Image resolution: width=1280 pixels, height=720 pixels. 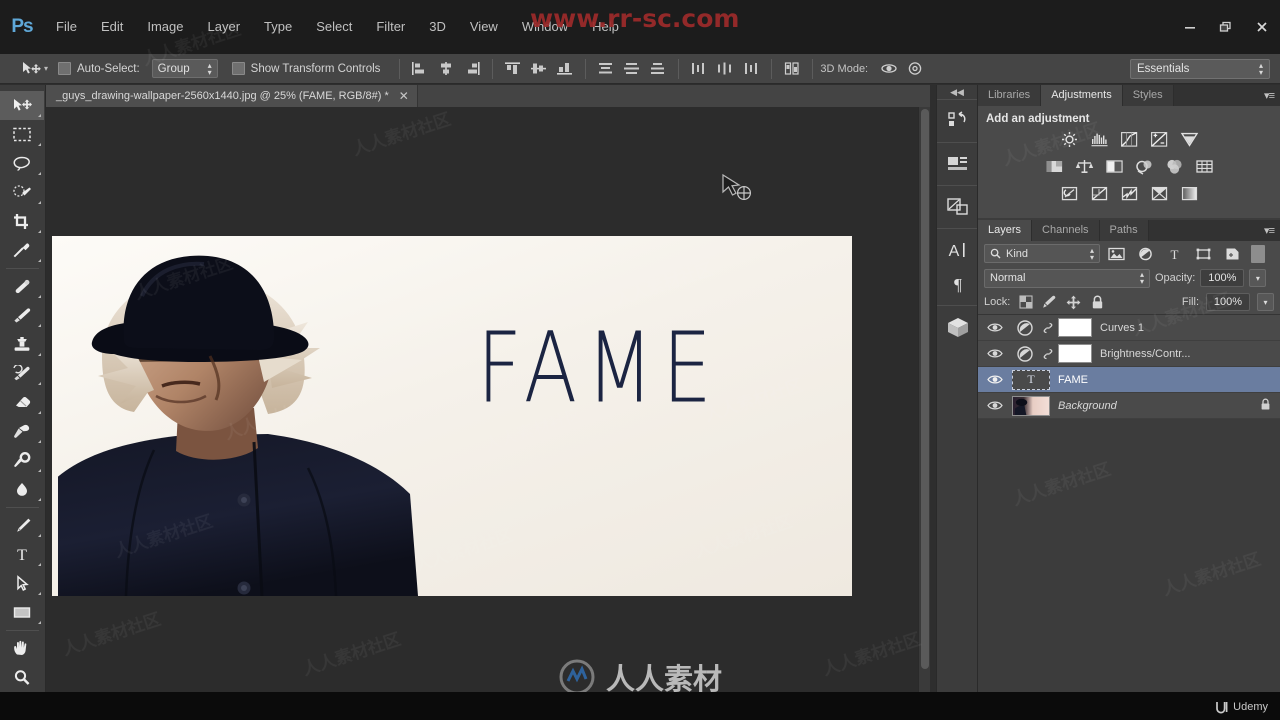 I want to click on table-row: Background, so click(x=1129, y=406).